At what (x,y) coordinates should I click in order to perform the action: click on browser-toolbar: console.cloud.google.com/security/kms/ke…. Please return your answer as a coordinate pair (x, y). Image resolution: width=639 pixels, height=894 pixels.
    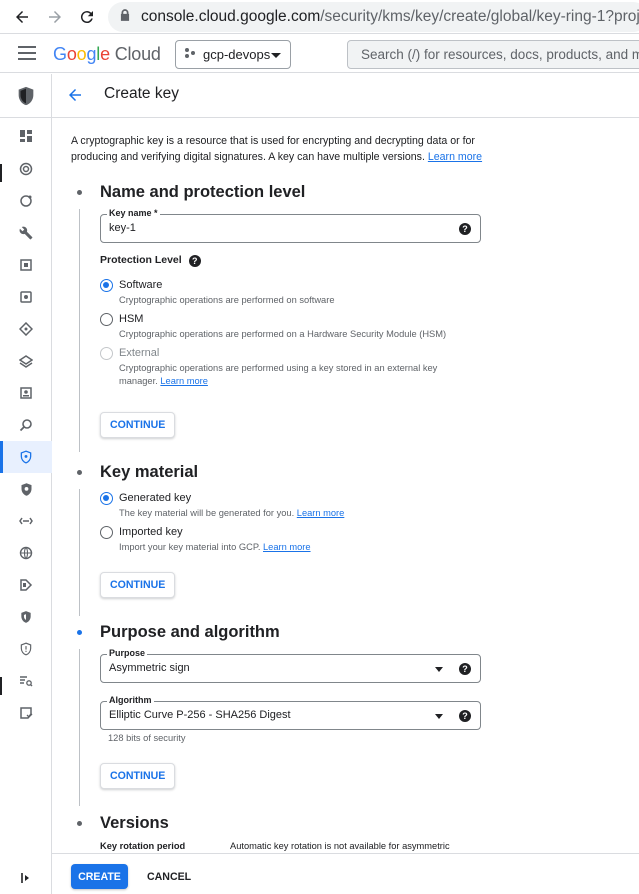
    Looking at the image, I should click on (319, 17).